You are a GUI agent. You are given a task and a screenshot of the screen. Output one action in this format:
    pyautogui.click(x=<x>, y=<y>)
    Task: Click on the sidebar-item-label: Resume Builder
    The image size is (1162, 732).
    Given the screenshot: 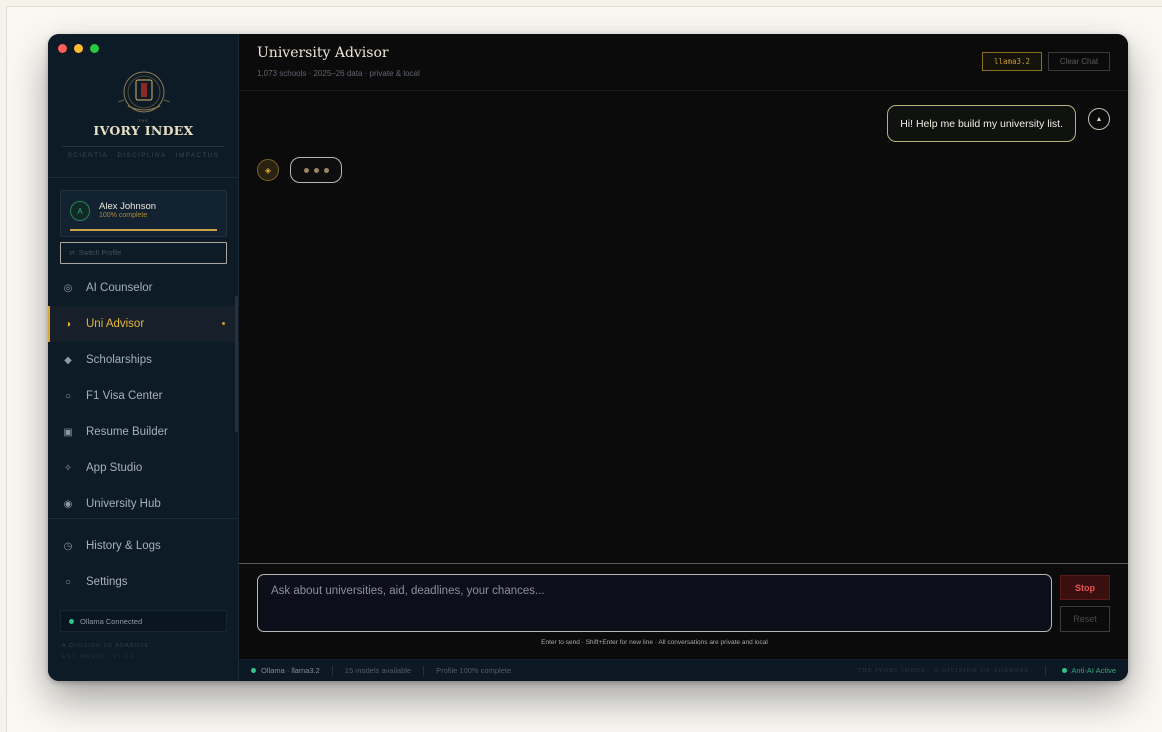 What is the action you would take?
    pyautogui.click(x=127, y=432)
    